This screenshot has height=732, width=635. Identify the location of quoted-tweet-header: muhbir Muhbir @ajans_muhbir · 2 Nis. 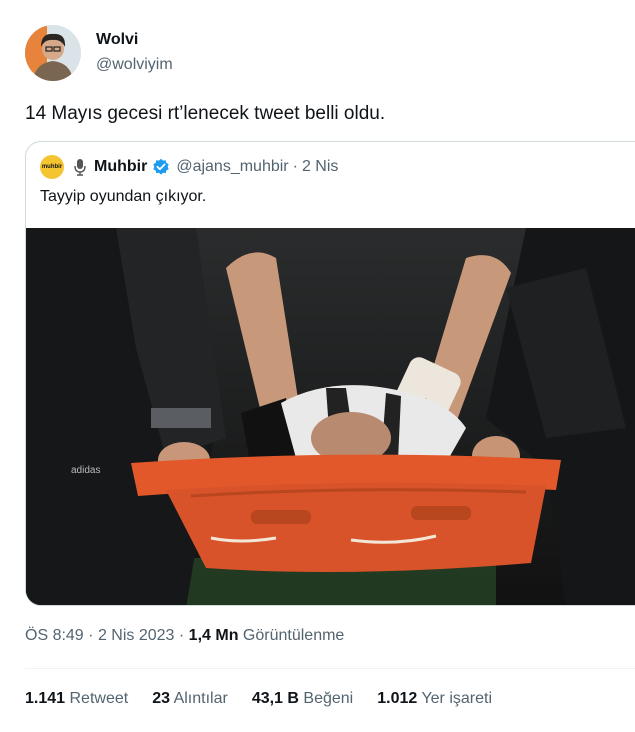
(189, 167).